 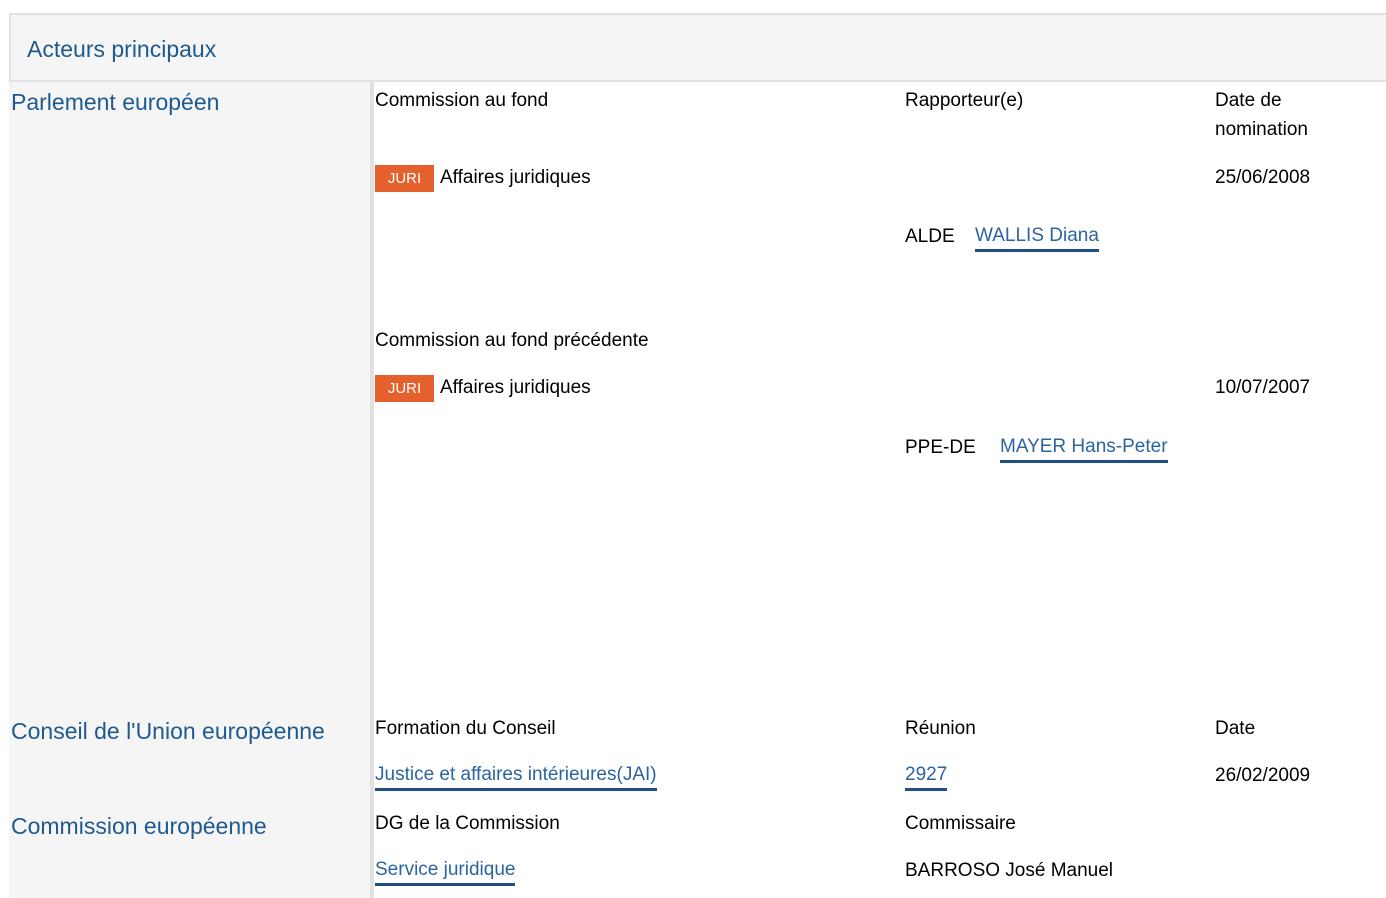 I want to click on committee-badge: JURI, so click(x=404, y=178).